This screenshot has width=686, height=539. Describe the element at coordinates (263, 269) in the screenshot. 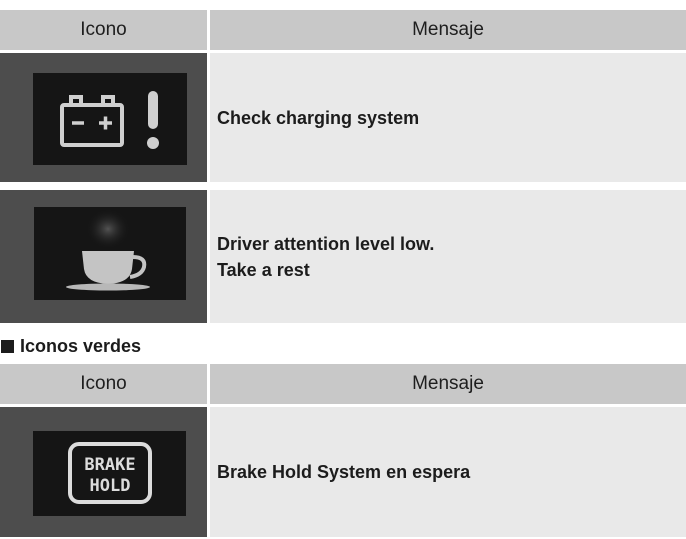

I see `message-line: Take a rest` at that location.